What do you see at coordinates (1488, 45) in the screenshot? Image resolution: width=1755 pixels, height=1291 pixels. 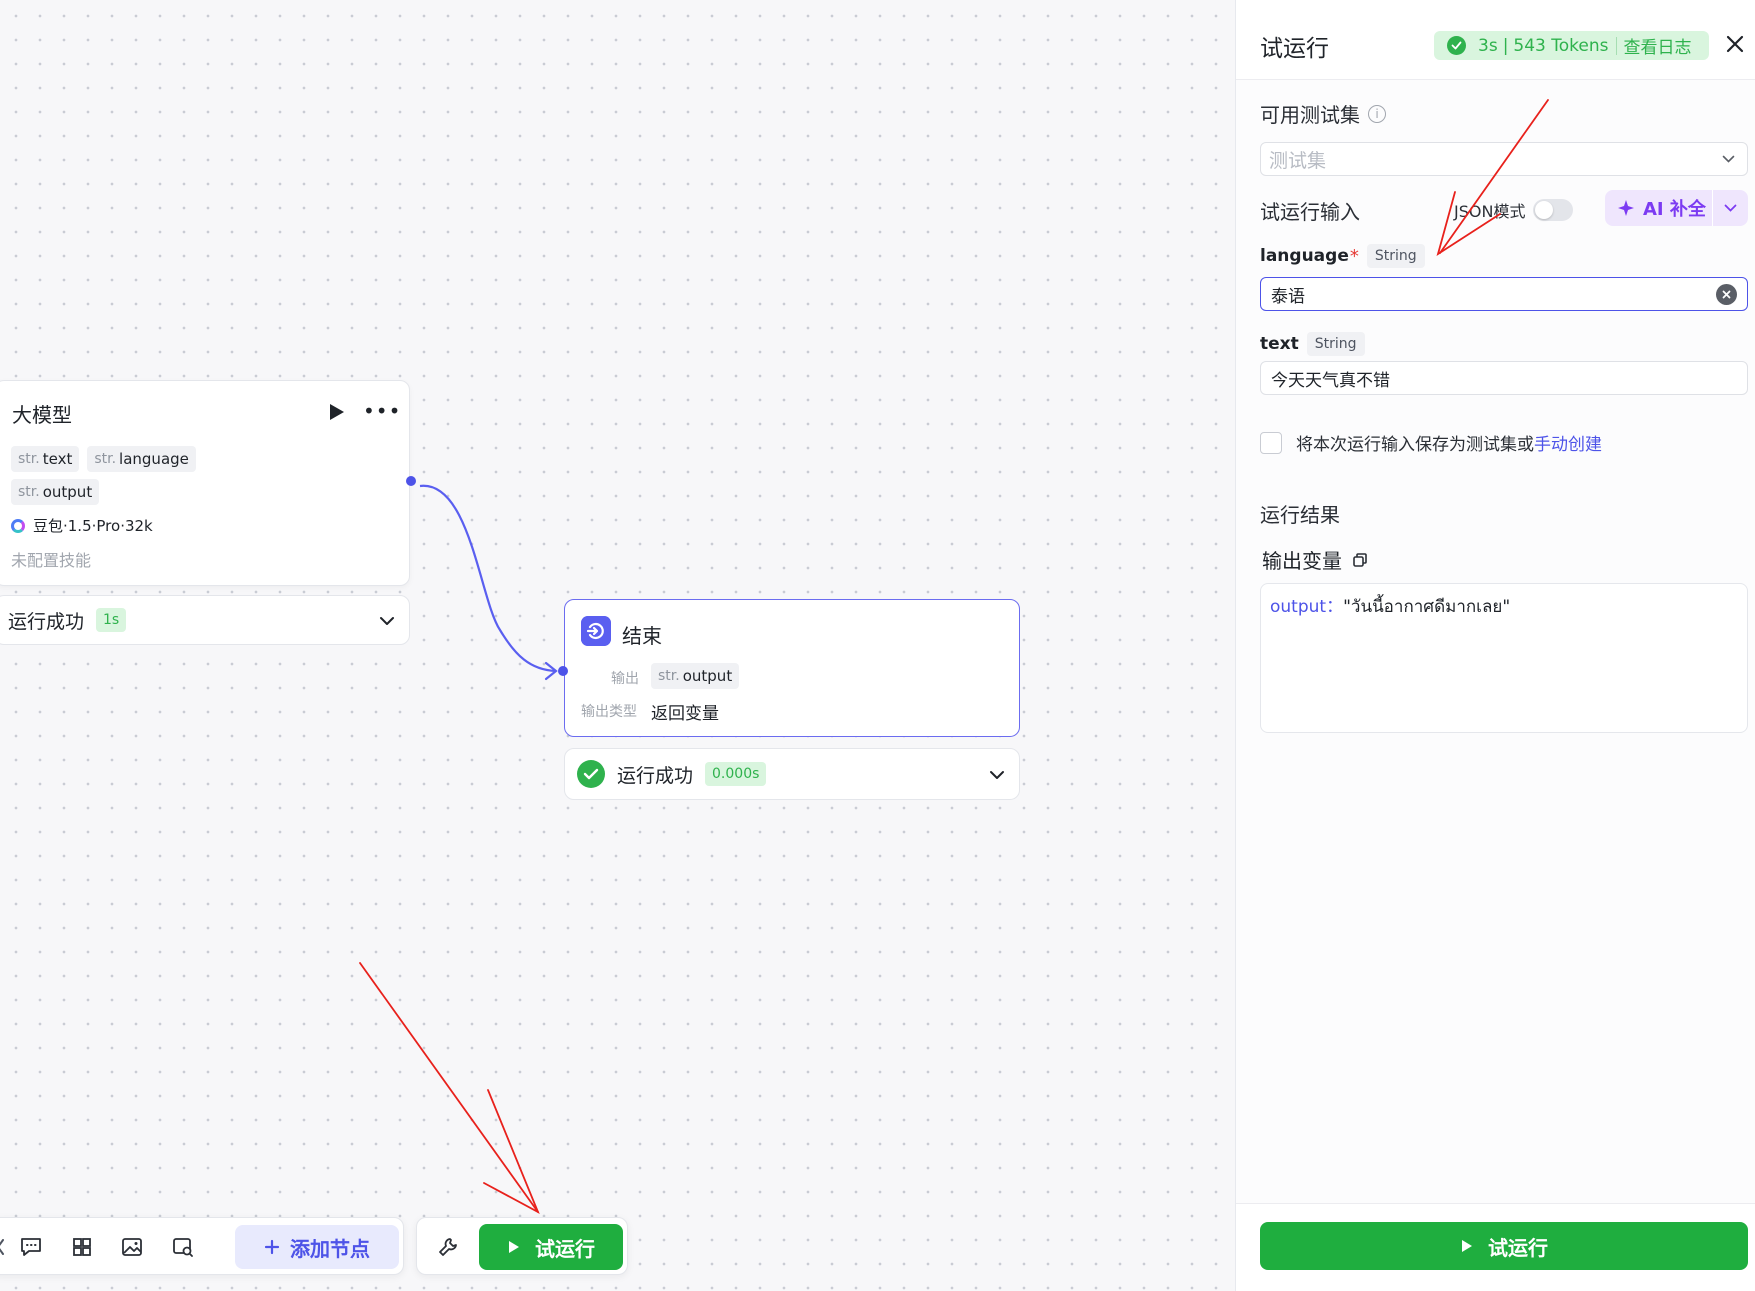 I see `run-time: 3s` at bounding box center [1488, 45].